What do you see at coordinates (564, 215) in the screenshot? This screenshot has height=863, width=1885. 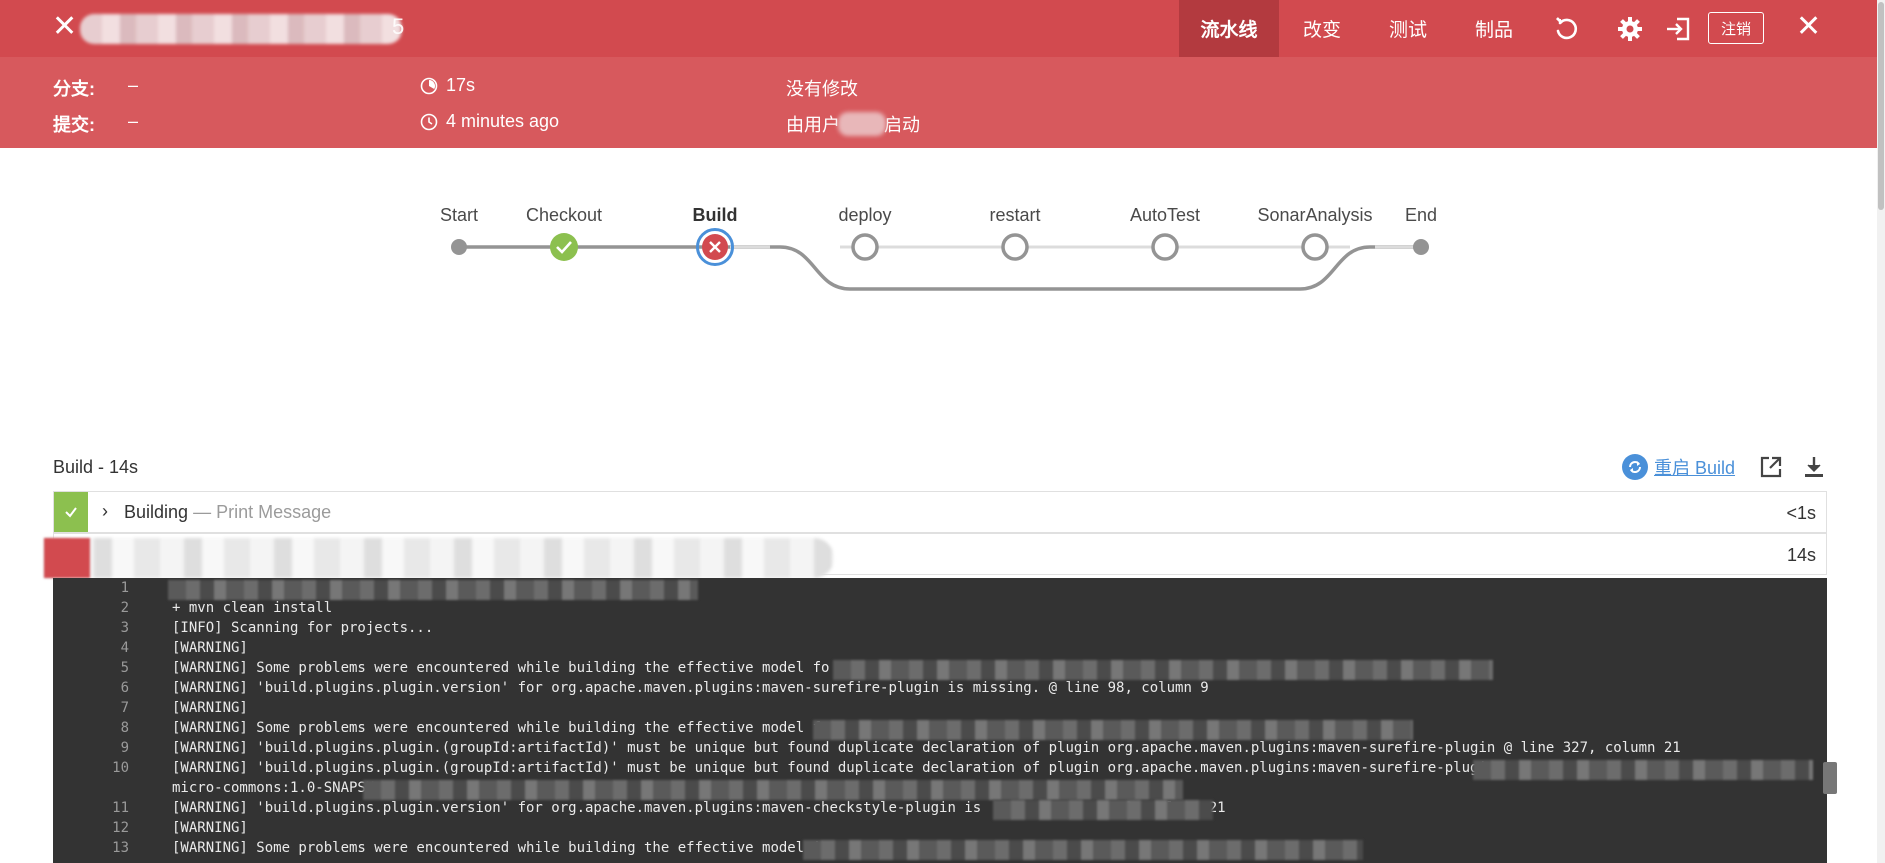 I see `stage-label-checkout: Checkout` at bounding box center [564, 215].